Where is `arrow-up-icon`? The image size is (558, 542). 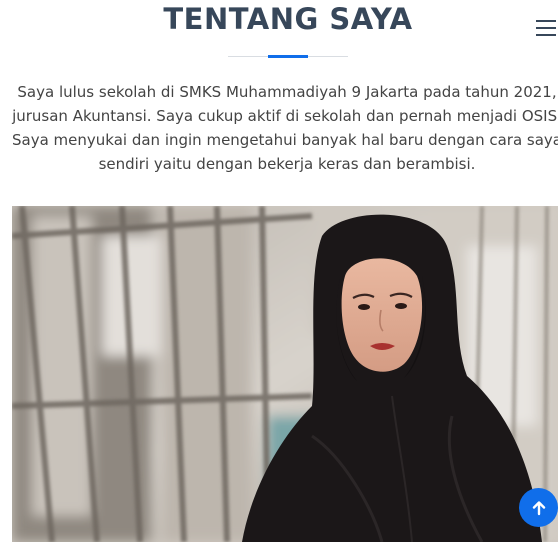
arrow-up-icon is located at coordinates (538, 507).